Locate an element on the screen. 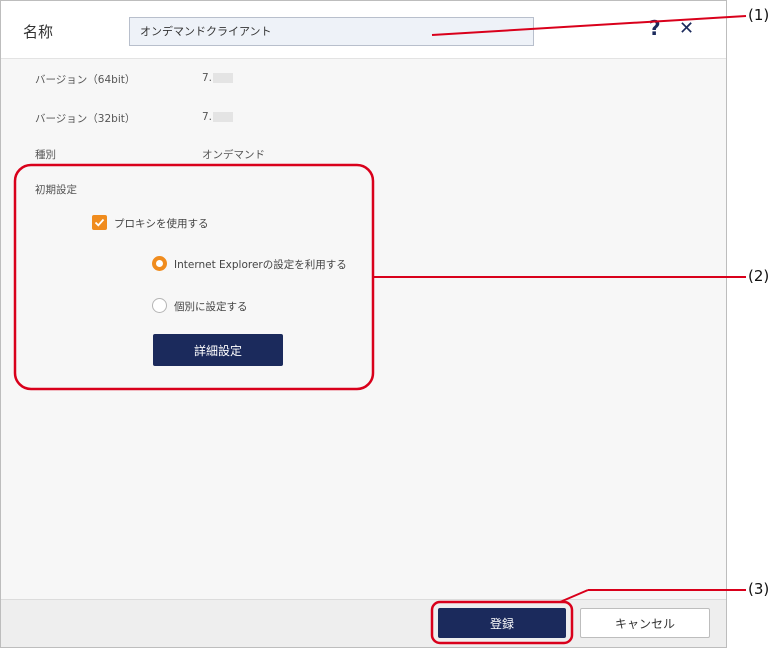  callout-1-label: (1) is located at coordinates (759, 15).